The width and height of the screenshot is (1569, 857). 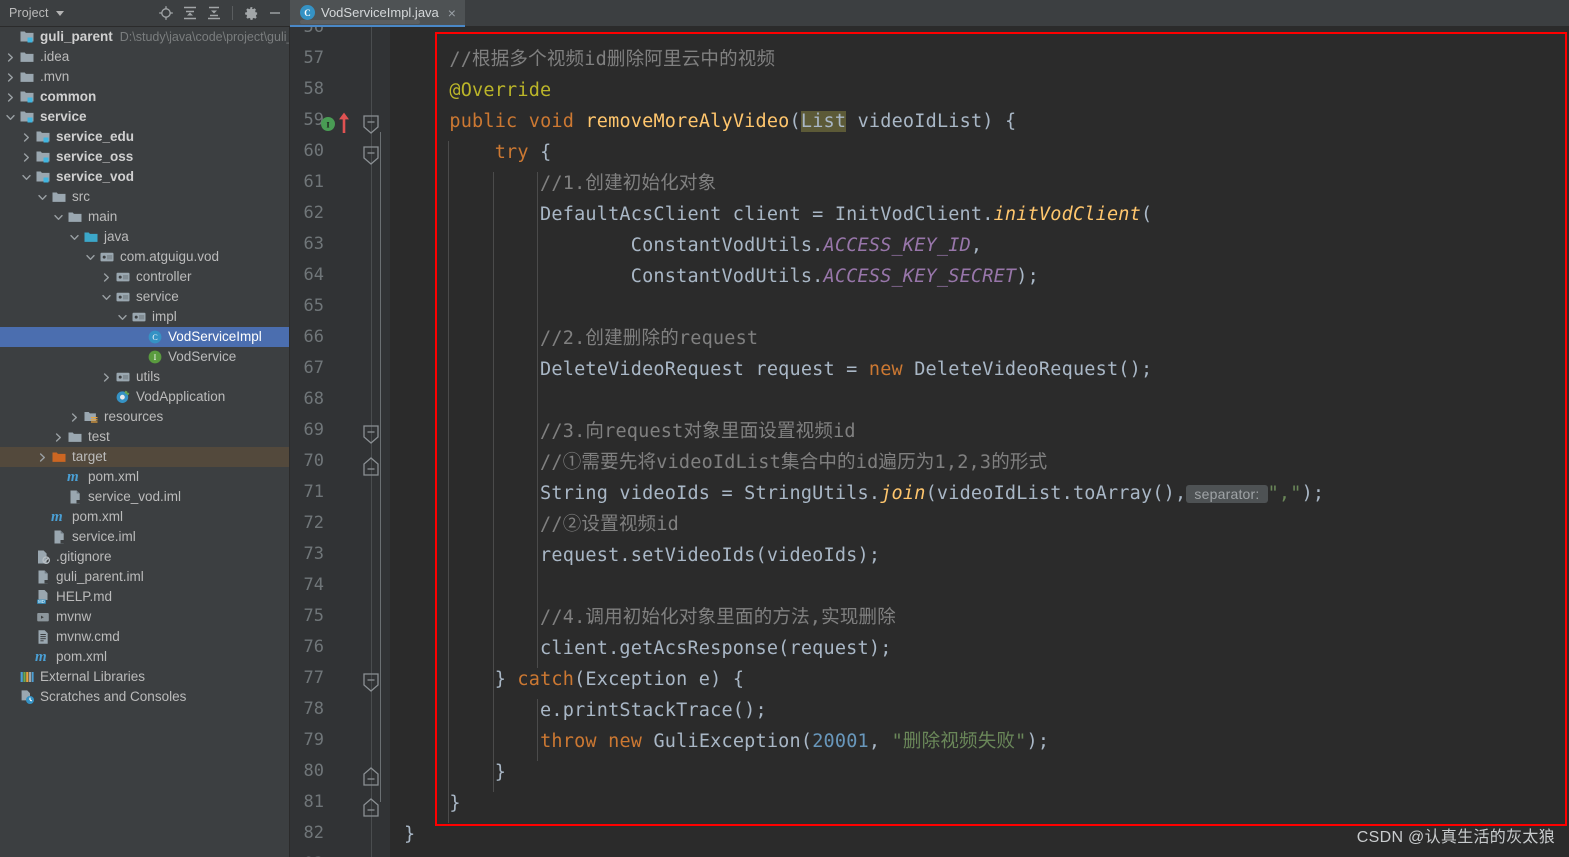 What do you see at coordinates (144, 257) in the screenshot?
I see `tree-item-com-atguigu-vod: com.atguigu.vod` at bounding box center [144, 257].